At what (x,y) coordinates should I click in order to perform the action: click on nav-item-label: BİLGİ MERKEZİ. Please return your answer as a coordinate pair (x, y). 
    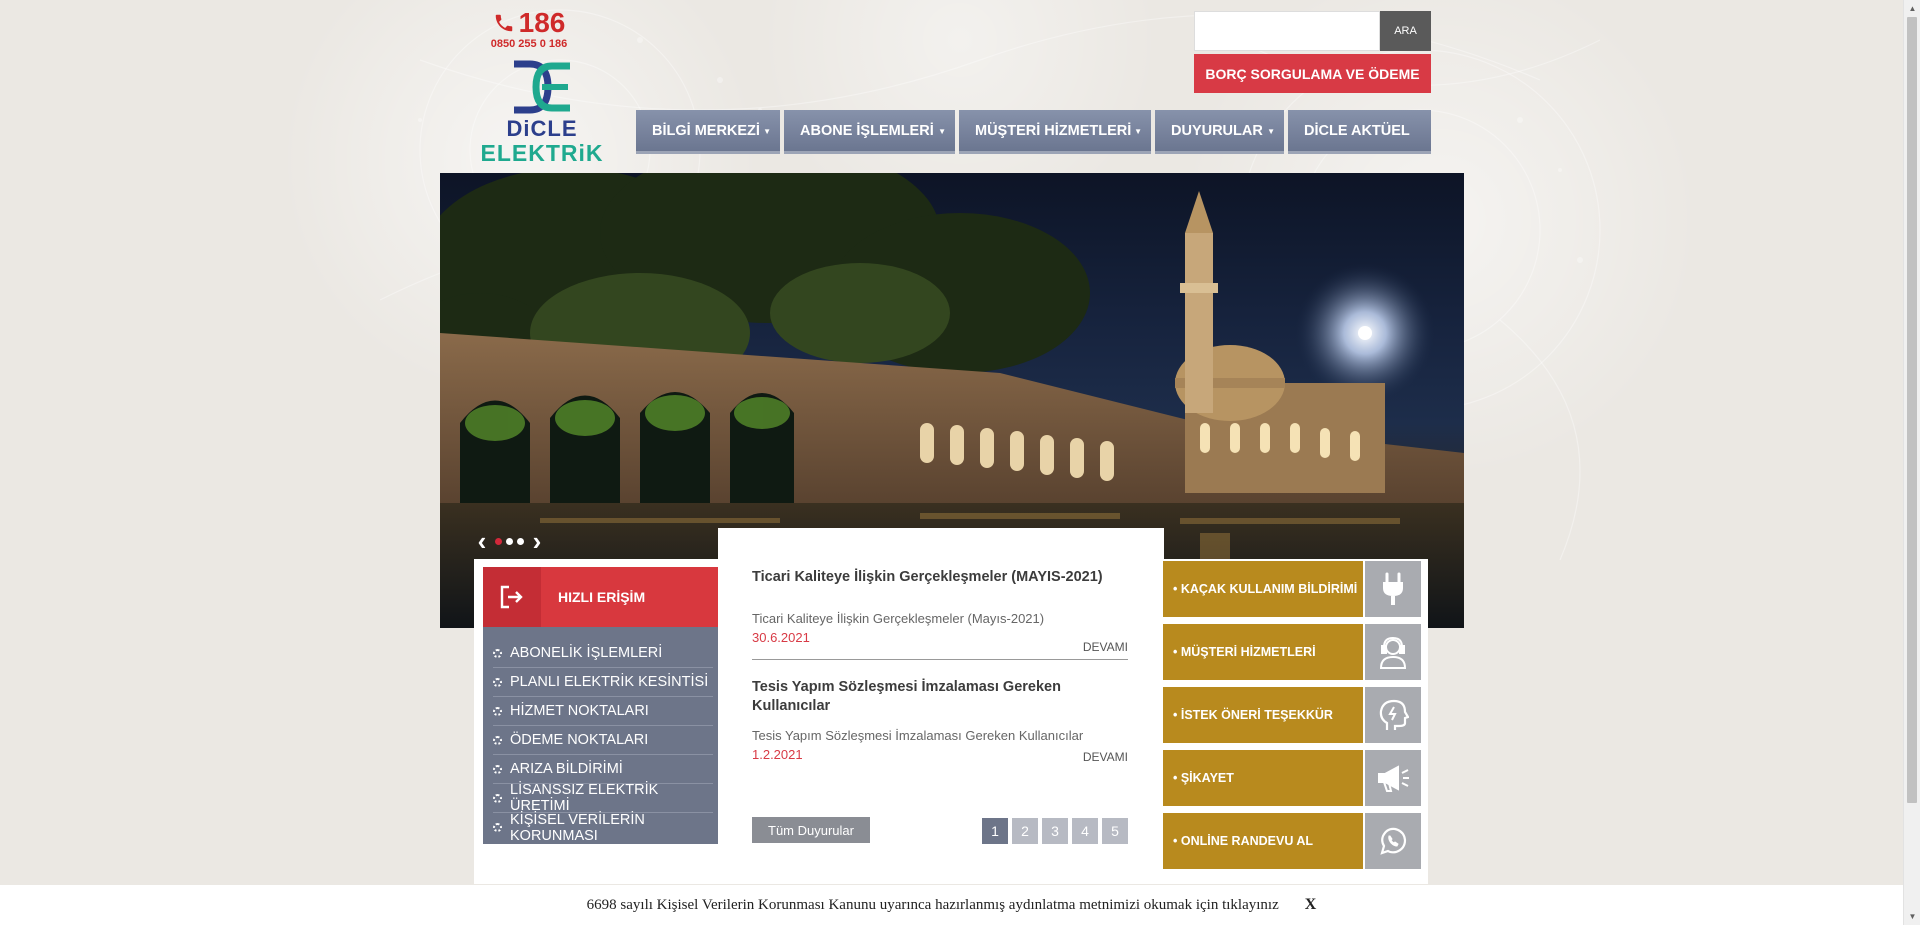
    Looking at the image, I should click on (706, 130).